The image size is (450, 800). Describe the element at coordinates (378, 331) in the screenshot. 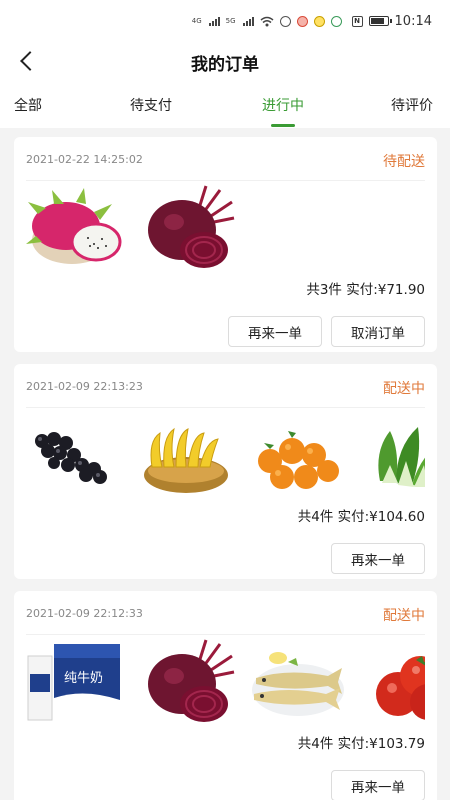

I see `cancel-order-button: 取消订单` at that location.